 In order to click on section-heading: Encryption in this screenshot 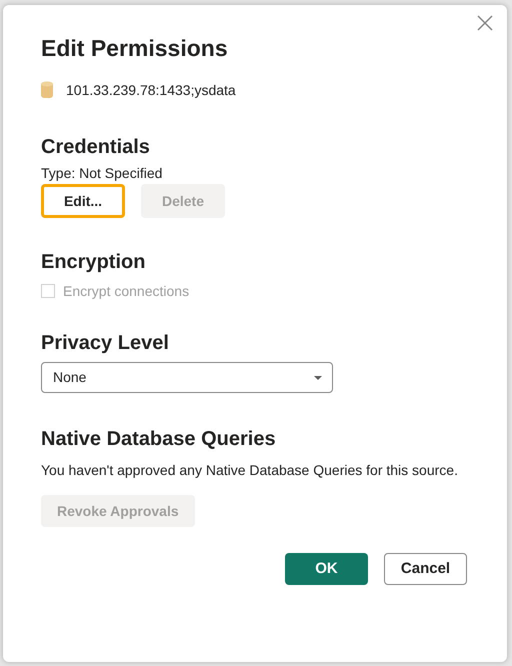, I will do `click(93, 262)`.